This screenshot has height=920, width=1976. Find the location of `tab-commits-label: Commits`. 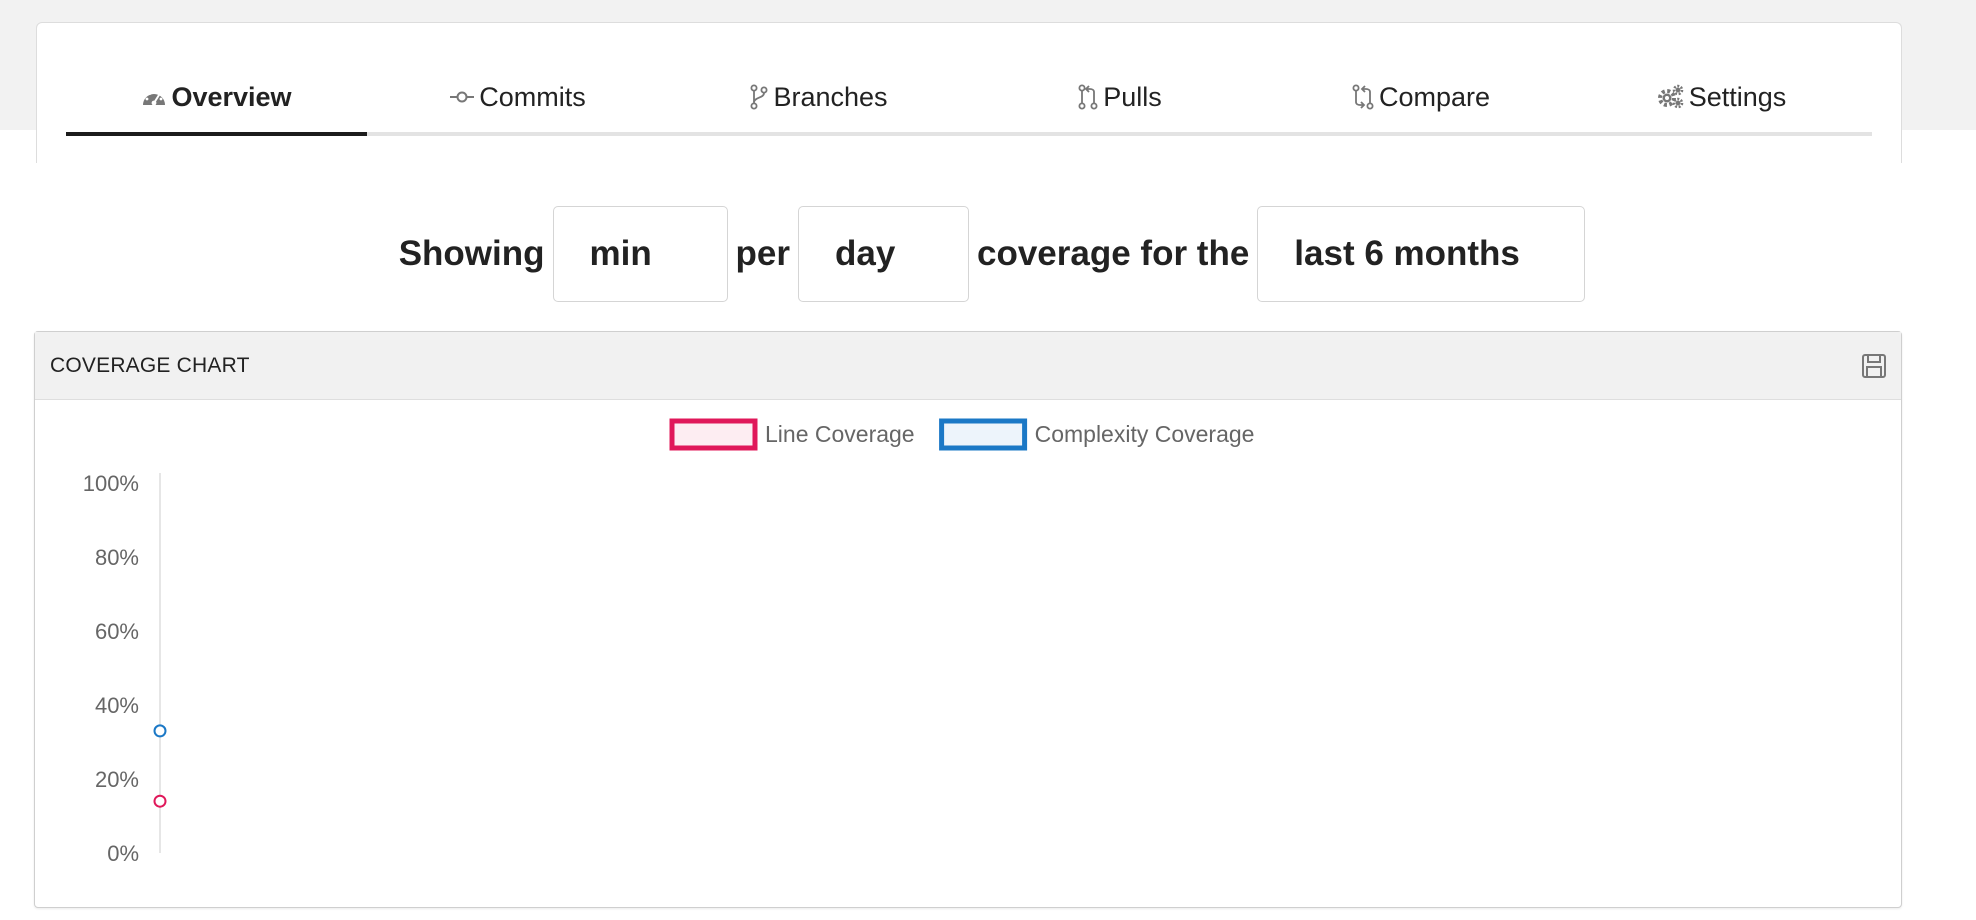

tab-commits-label: Commits is located at coordinates (532, 96).